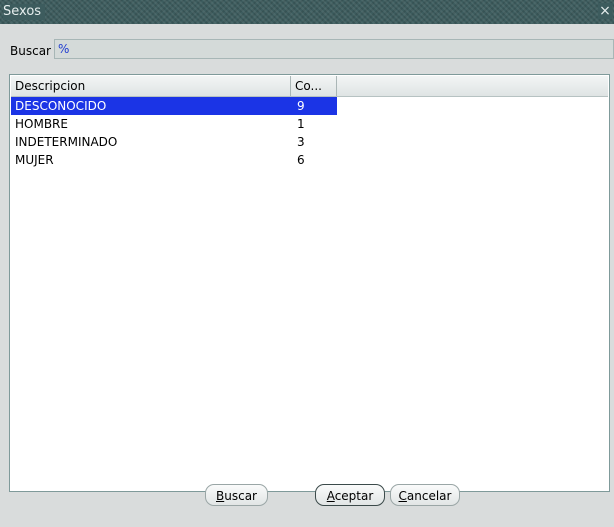 This screenshot has width=614, height=527. What do you see at coordinates (174, 160) in the screenshot?
I see `list-row: MUJER 6` at bounding box center [174, 160].